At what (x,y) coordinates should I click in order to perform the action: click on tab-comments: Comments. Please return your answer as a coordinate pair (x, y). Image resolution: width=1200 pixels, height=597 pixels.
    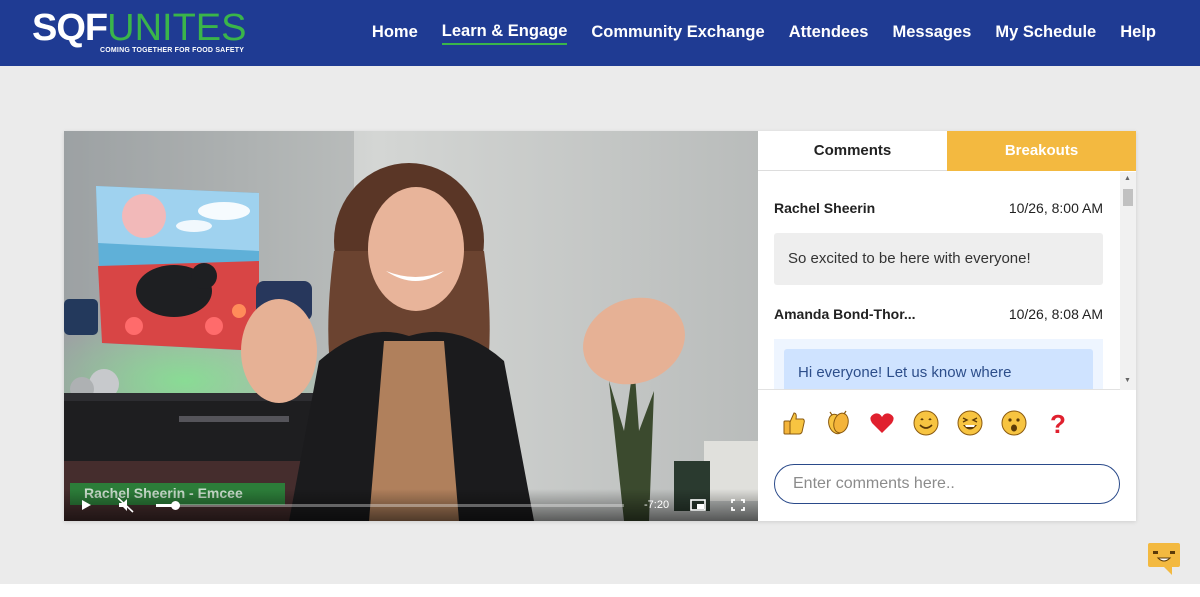
    Looking at the image, I should click on (852, 151).